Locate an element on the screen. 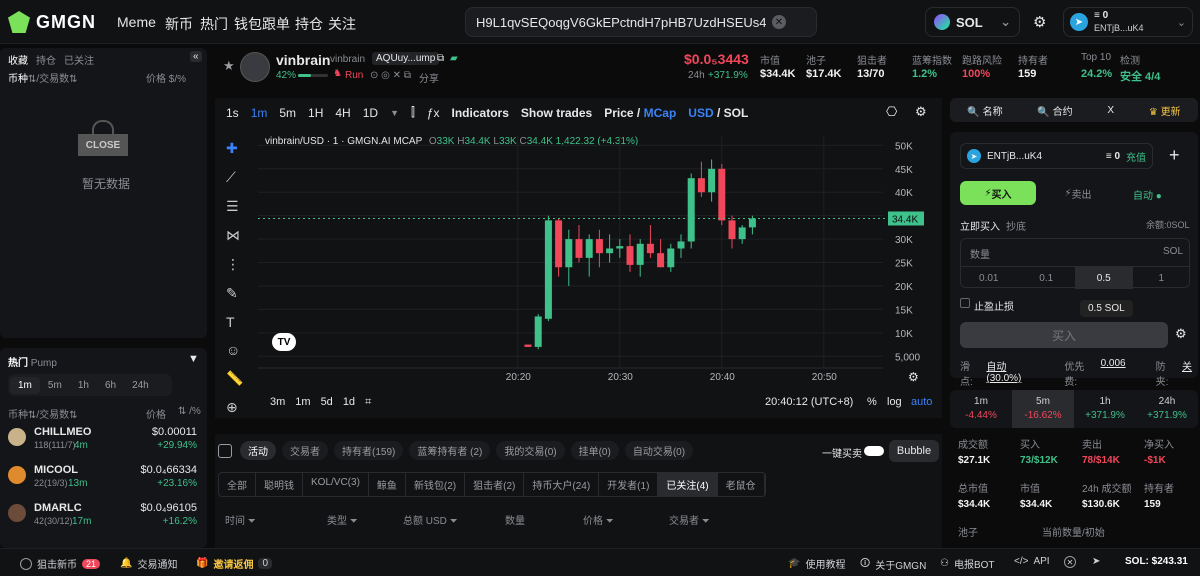  tutorial-link: 🎓 使用教程 is located at coordinates (816, 563).